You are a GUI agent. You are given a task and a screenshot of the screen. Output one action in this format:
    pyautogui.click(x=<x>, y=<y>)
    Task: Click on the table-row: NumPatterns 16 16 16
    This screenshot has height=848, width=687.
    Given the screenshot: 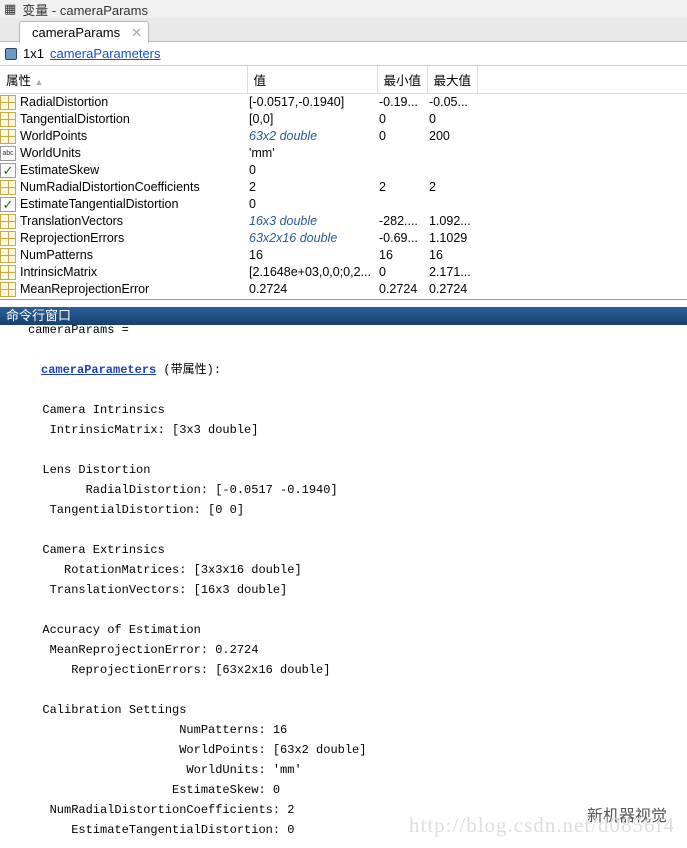 What is the action you would take?
    pyautogui.click(x=343, y=255)
    